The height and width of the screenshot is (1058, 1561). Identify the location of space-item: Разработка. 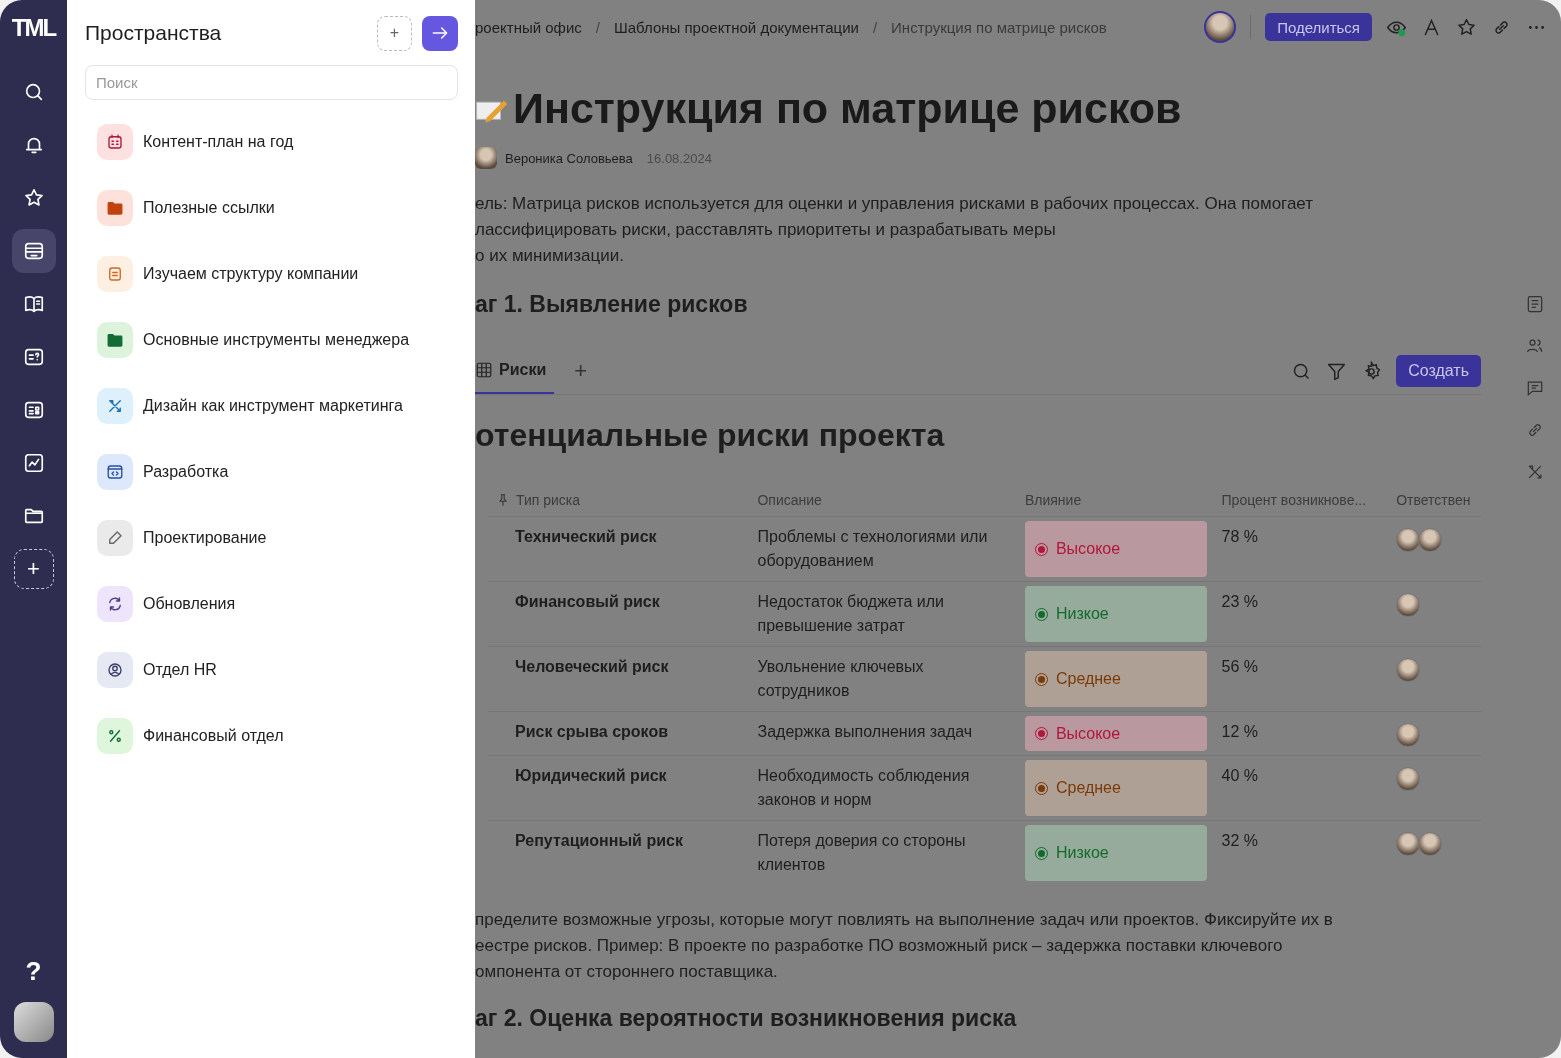
(277, 472).